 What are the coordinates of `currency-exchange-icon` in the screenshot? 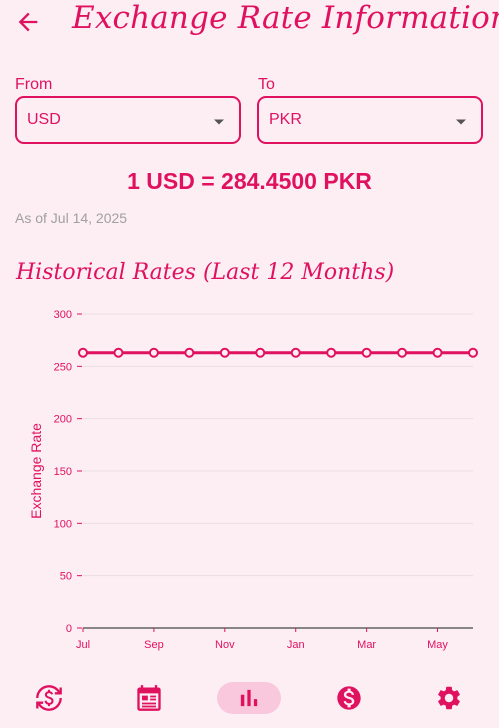 It's located at (49, 698).